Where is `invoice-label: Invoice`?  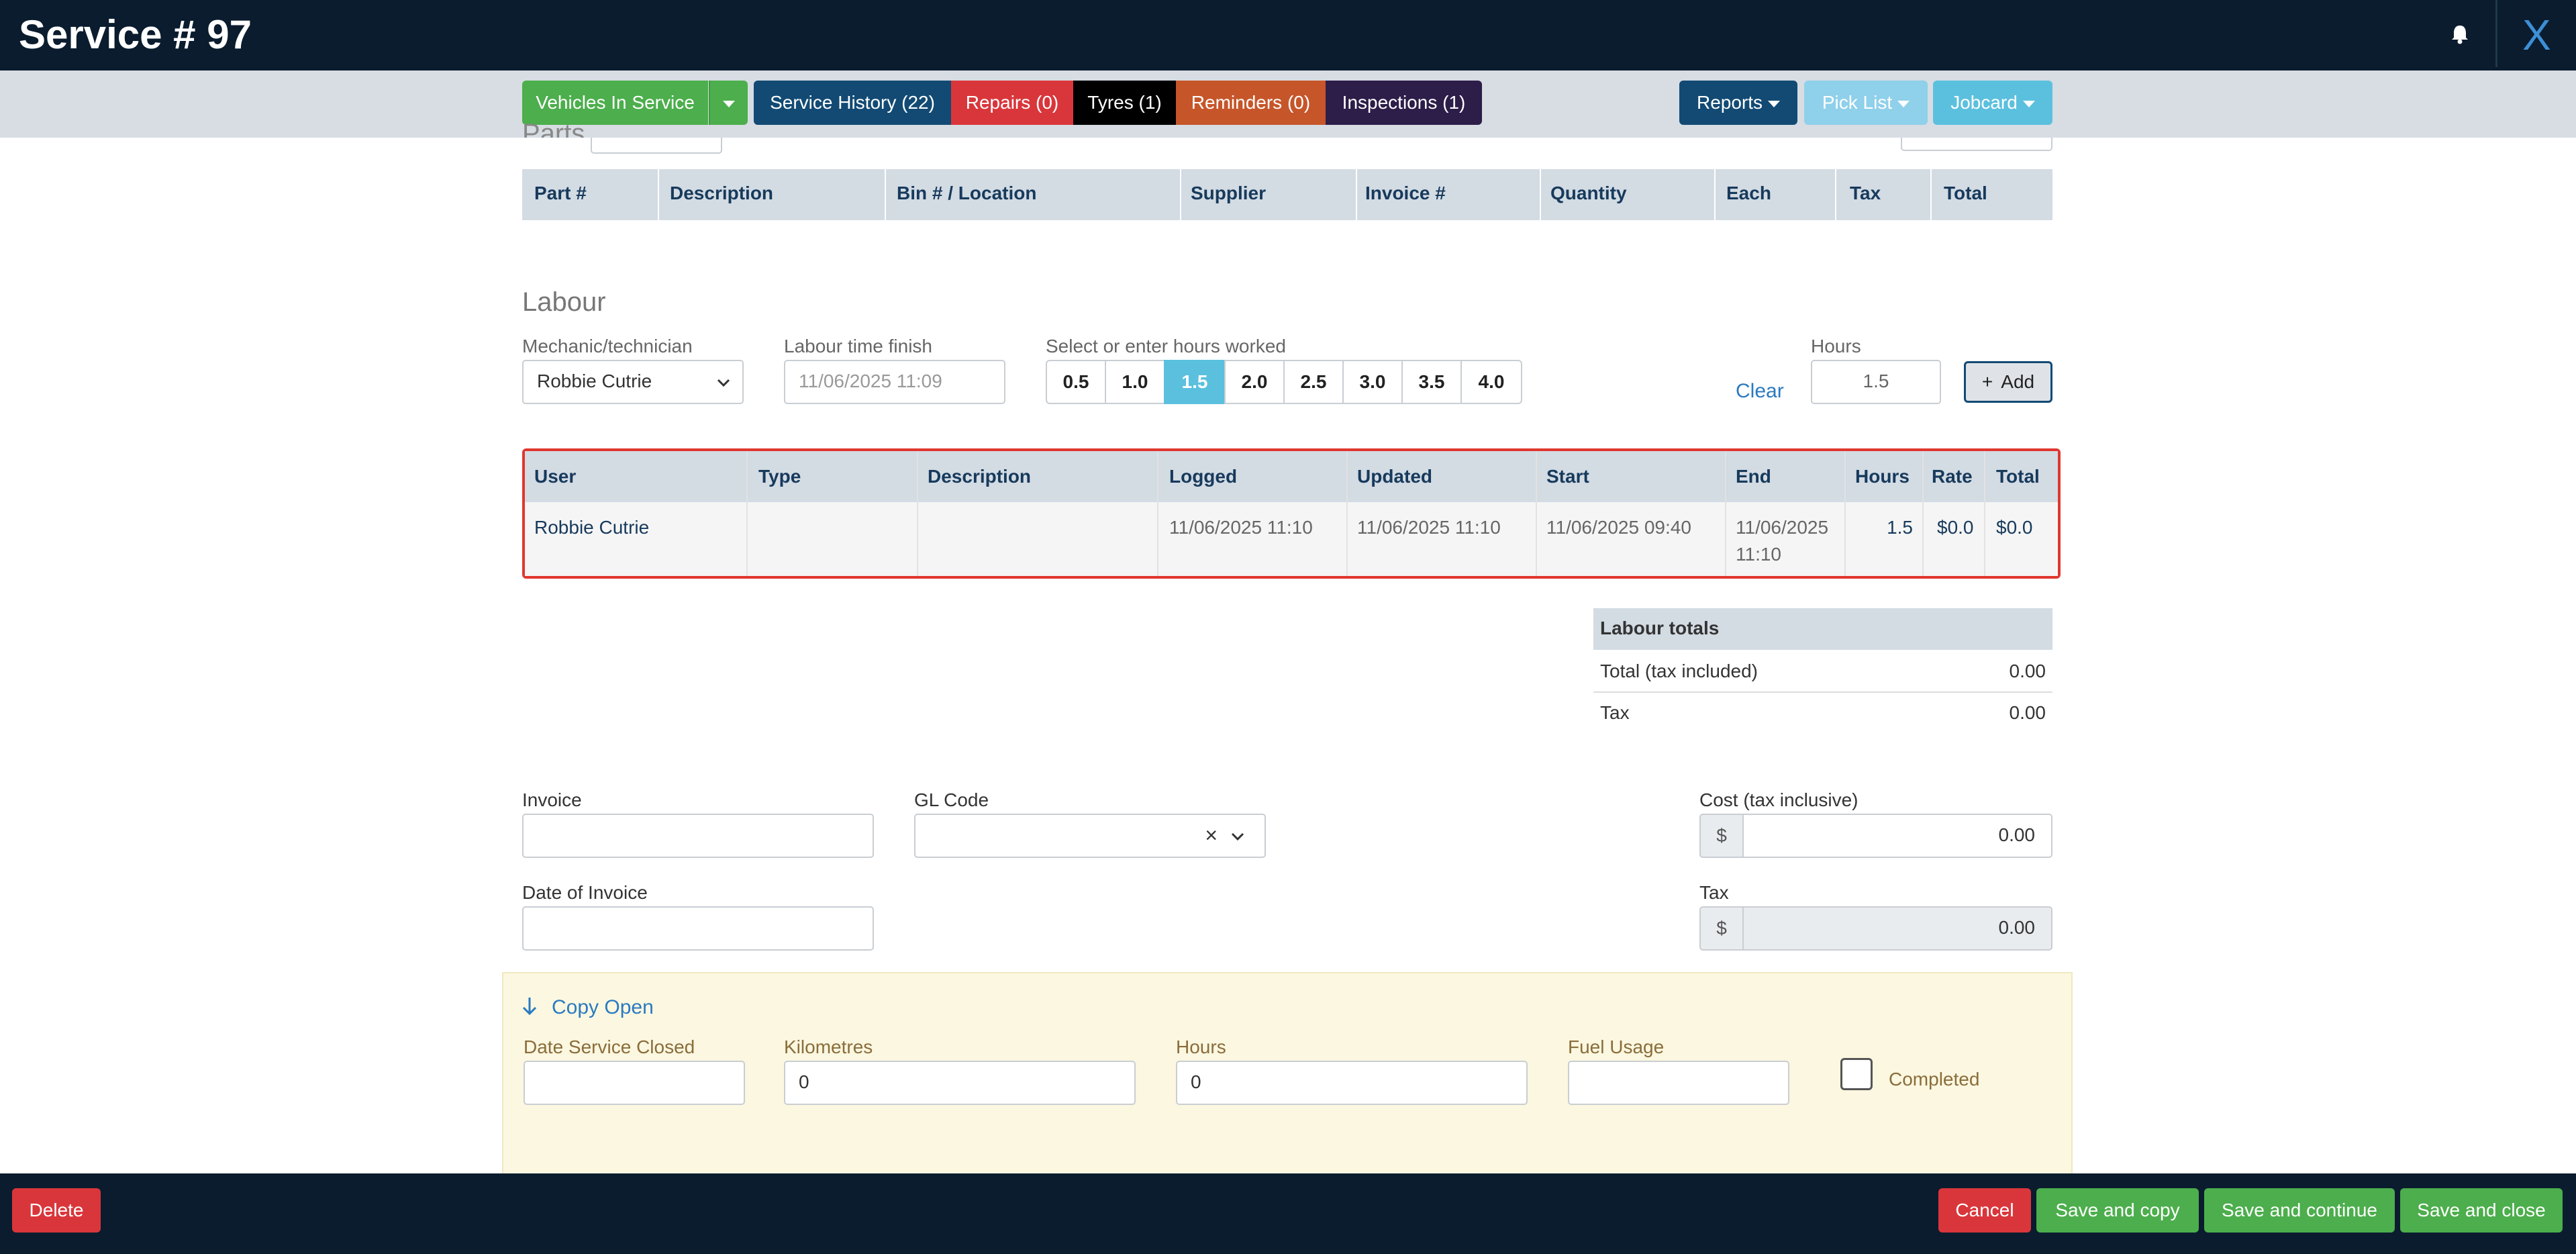
invoice-label: Invoice is located at coordinates (552, 799).